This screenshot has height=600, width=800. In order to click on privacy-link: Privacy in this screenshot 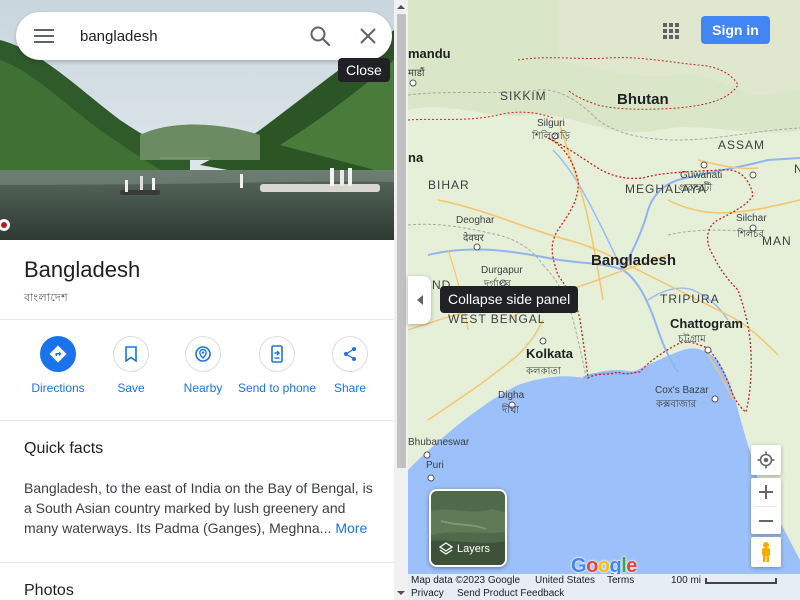, I will do `click(427, 593)`.